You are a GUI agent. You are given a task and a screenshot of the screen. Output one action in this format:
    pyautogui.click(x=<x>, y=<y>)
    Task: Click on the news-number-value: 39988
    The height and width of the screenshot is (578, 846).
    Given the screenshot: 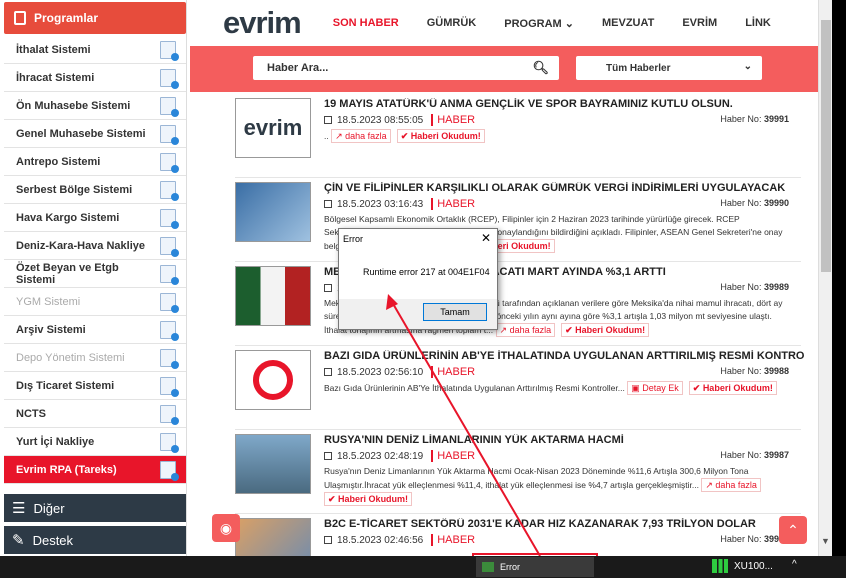 What is the action you would take?
    pyautogui.click(x=776, y=371)
    